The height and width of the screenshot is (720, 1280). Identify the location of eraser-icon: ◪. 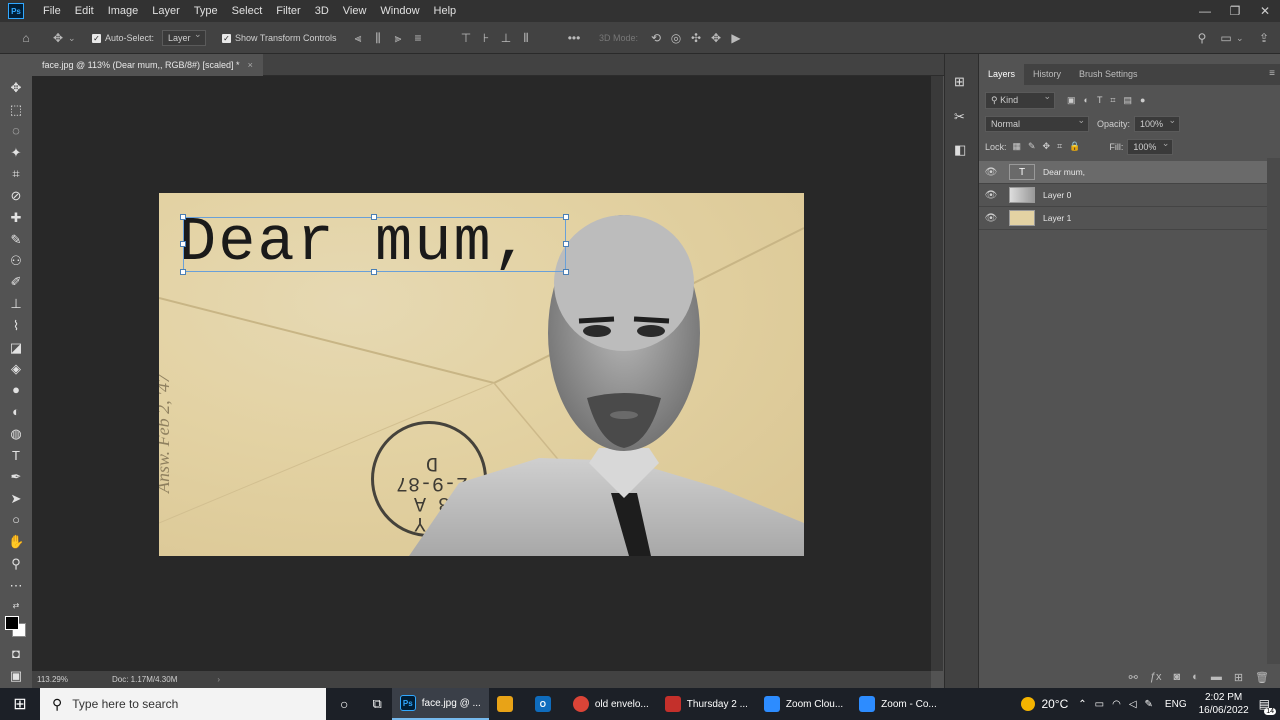
(16, 348).